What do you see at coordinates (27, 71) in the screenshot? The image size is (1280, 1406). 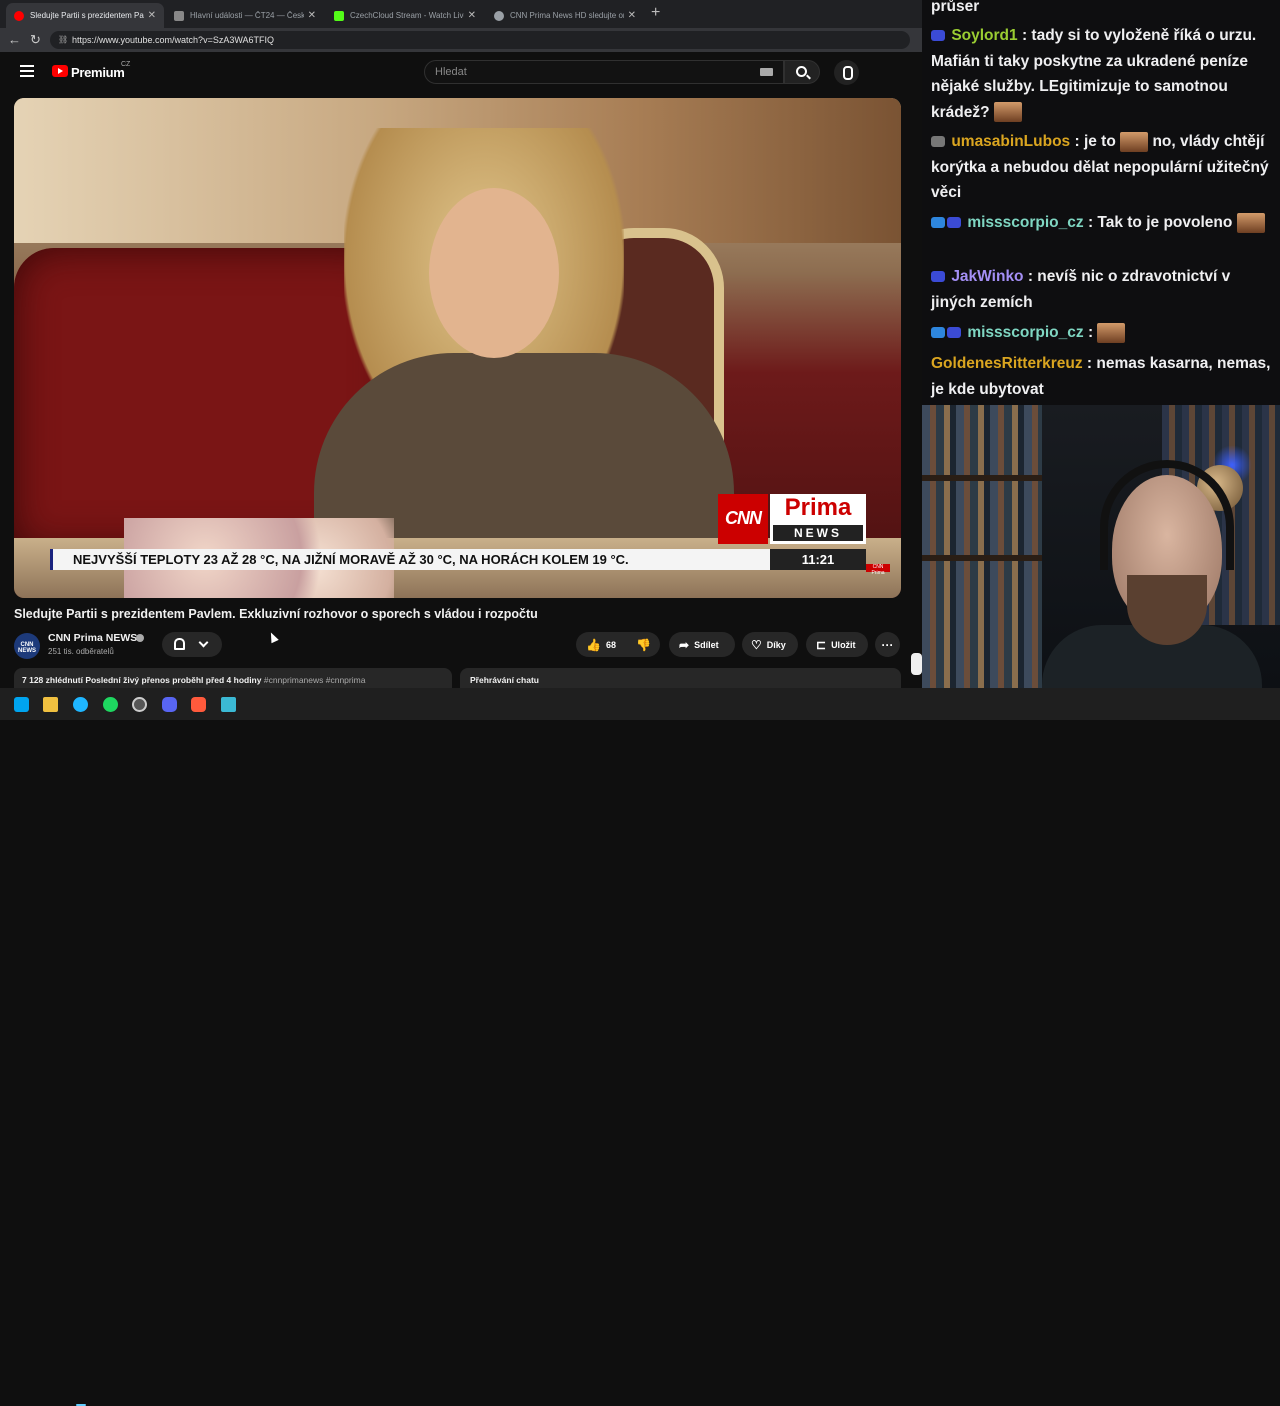 I see `menu-icon` at bounding box center [27, 71].